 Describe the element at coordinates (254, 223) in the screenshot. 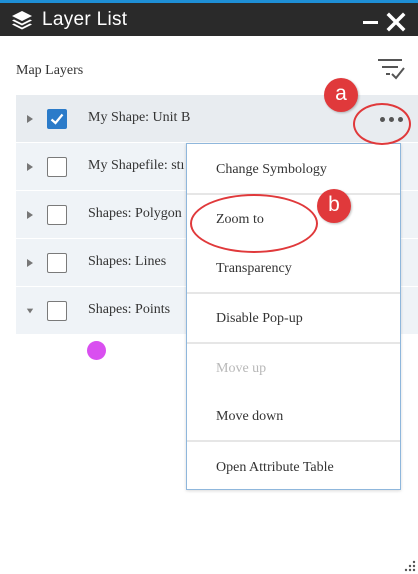

I see `callout-ring-b` at that location.